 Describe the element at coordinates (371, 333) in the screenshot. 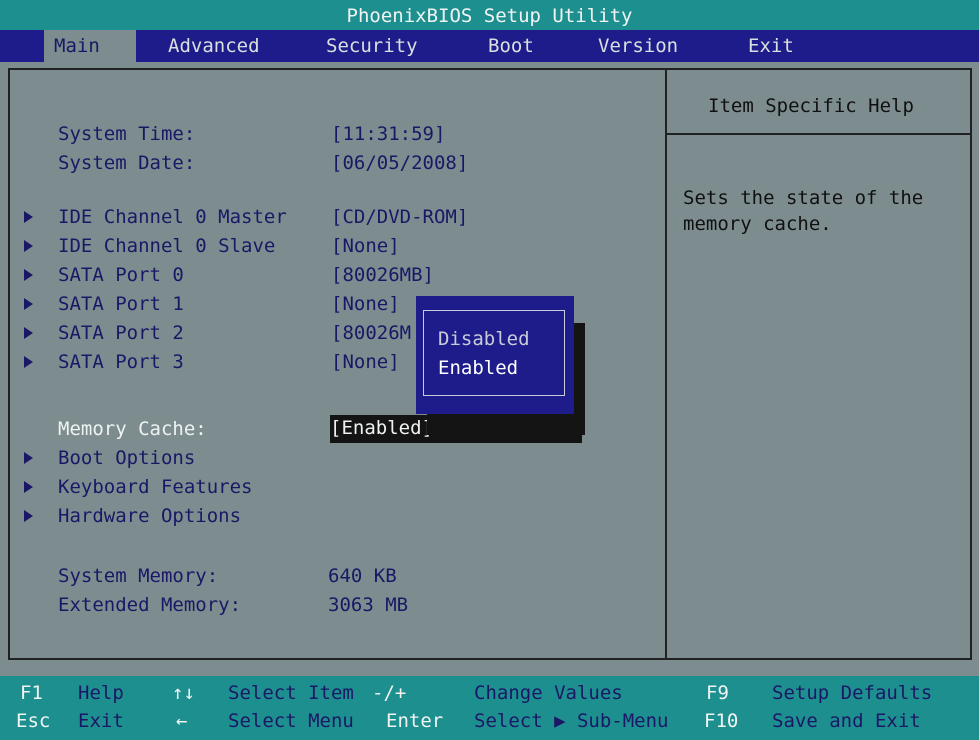

I see `sata-port-2-value: [80026M` at that location.